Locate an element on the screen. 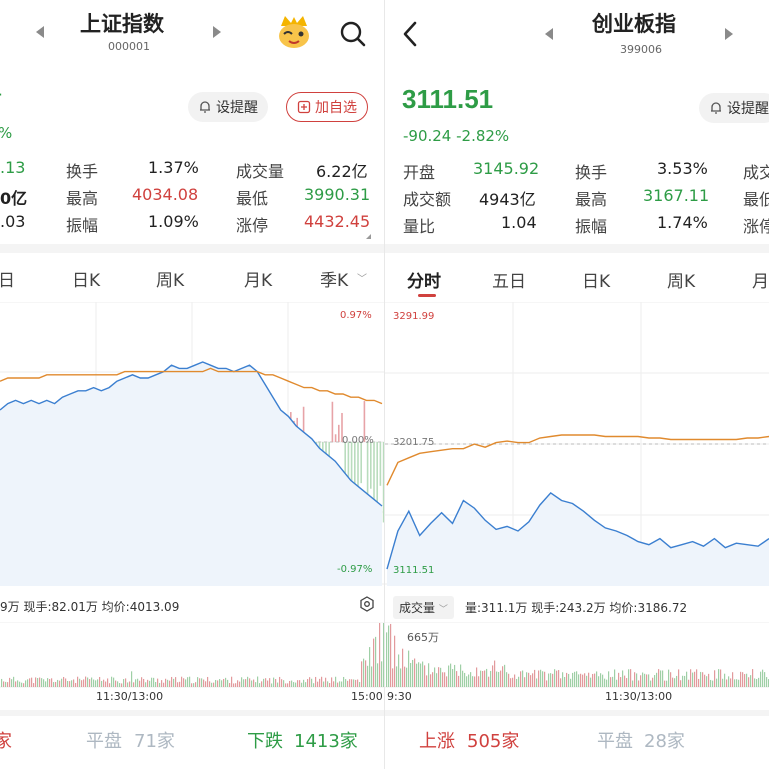 The height and width of the screenshot is (769, 769). tab-intraday: 分时 is located at coordinates (424, 279).